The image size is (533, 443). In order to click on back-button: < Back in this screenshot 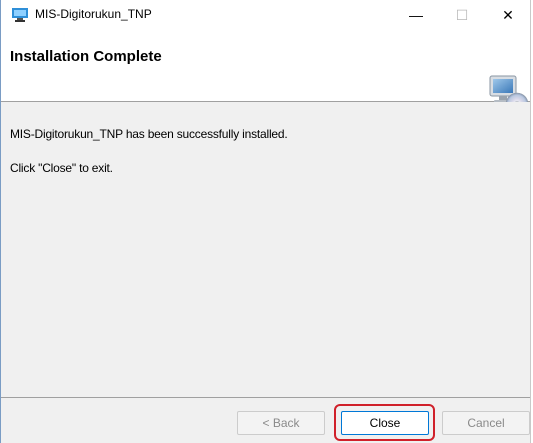, I will do `click(281, 423)`.